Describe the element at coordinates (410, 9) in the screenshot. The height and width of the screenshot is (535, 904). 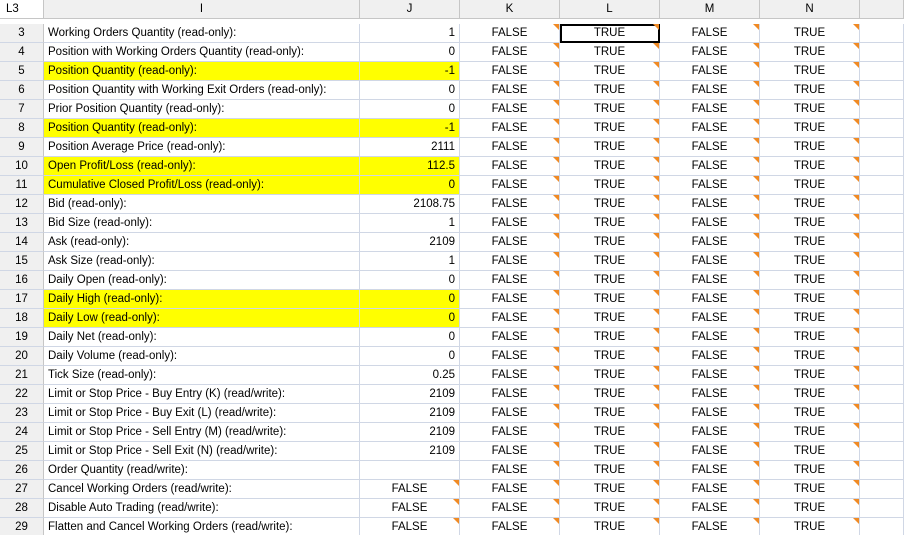
I see `column-header-j: J` at that location.